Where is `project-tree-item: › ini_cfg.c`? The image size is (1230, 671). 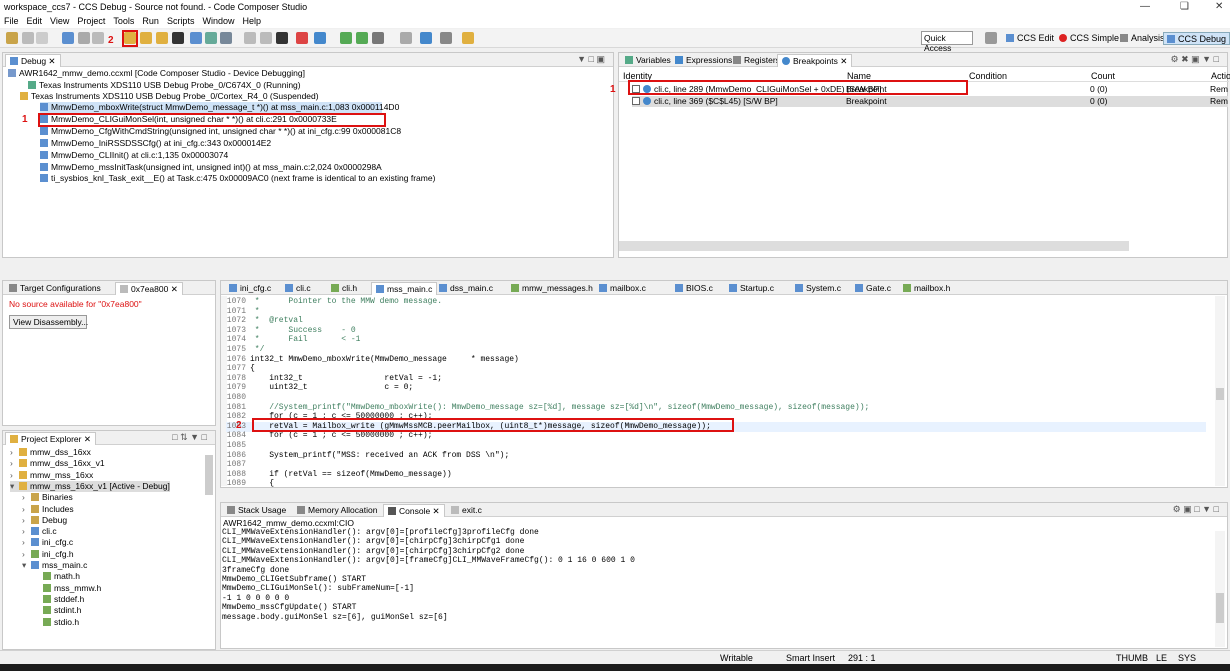
project-tree-item: › ini_cfg.c is located at coordinates (47, 542).